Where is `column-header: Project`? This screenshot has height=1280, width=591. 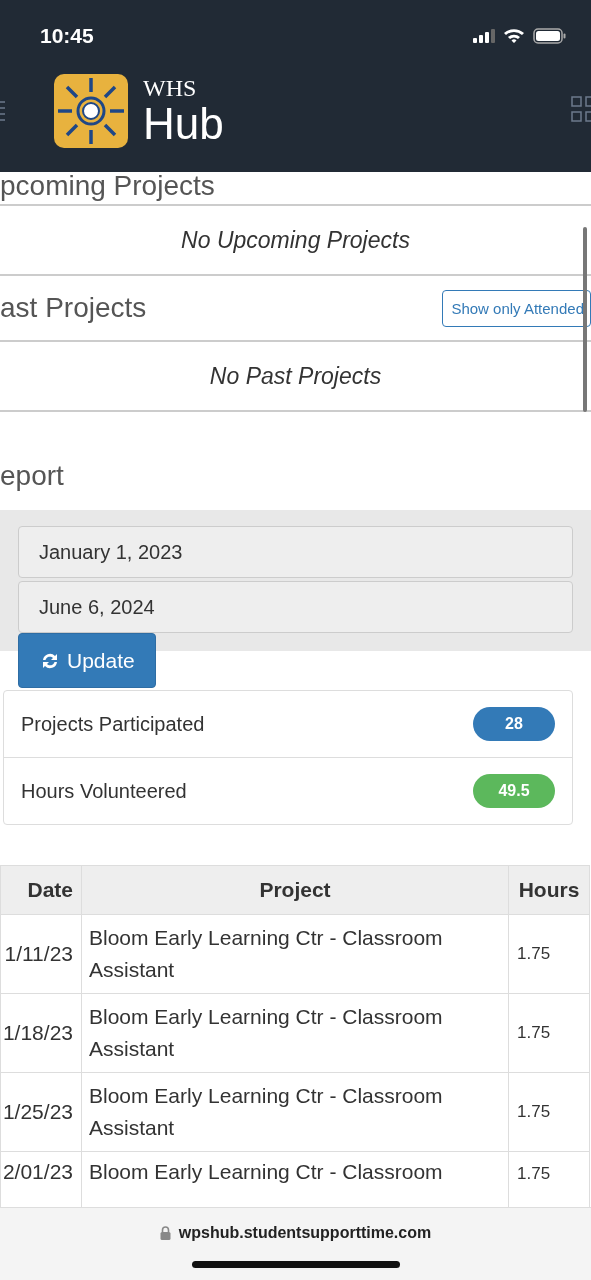 column-header: Project is located at coordinates (295, 890).